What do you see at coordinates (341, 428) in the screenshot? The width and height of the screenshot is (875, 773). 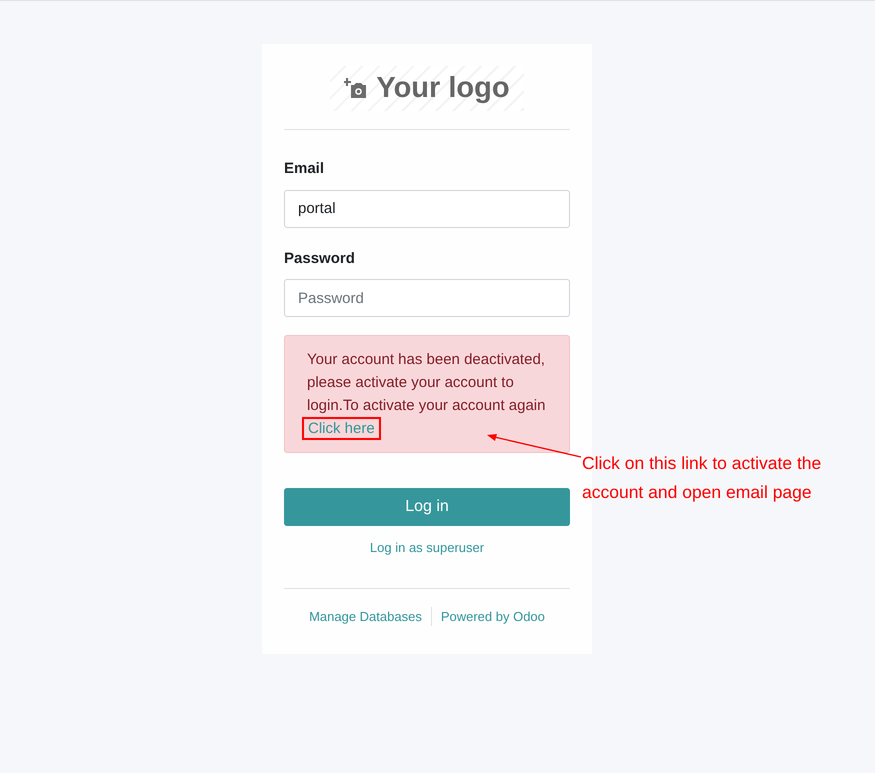 I see `click-here-link: Click here` at bounding box center [341, 428].